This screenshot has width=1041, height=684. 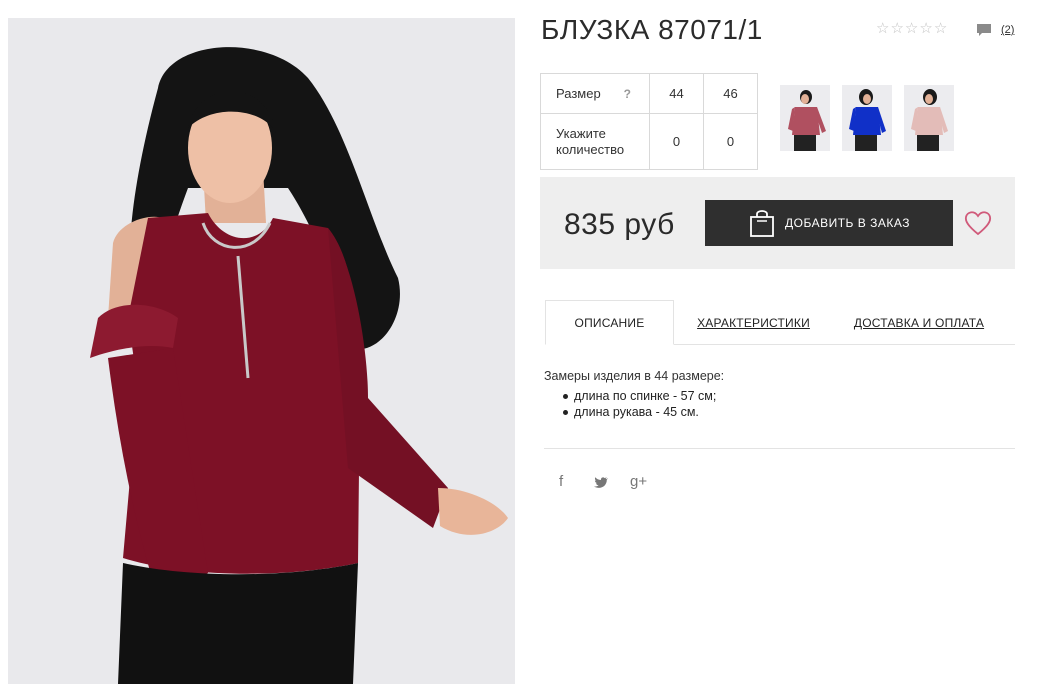 I want to click on add-to-order-label: ДОБАВИТЬ В ЗАКАЗ, so click(x=847, y=223).